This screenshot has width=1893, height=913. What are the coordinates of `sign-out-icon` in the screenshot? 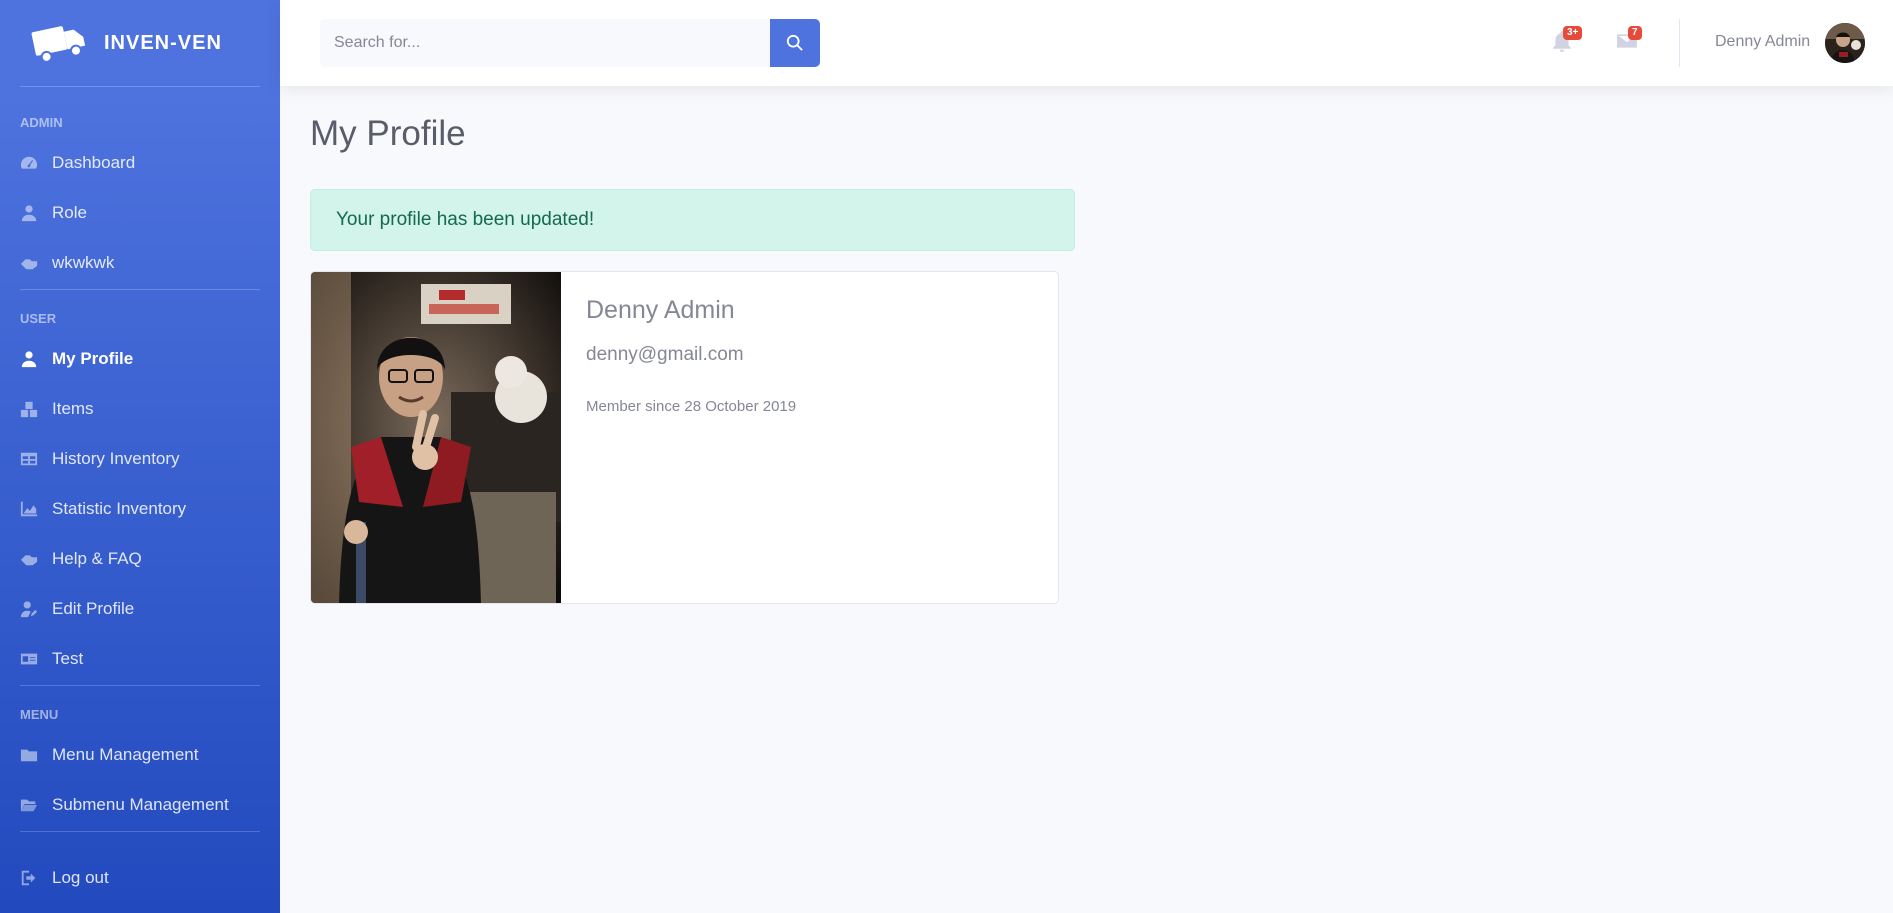 It's located at (29, 878).